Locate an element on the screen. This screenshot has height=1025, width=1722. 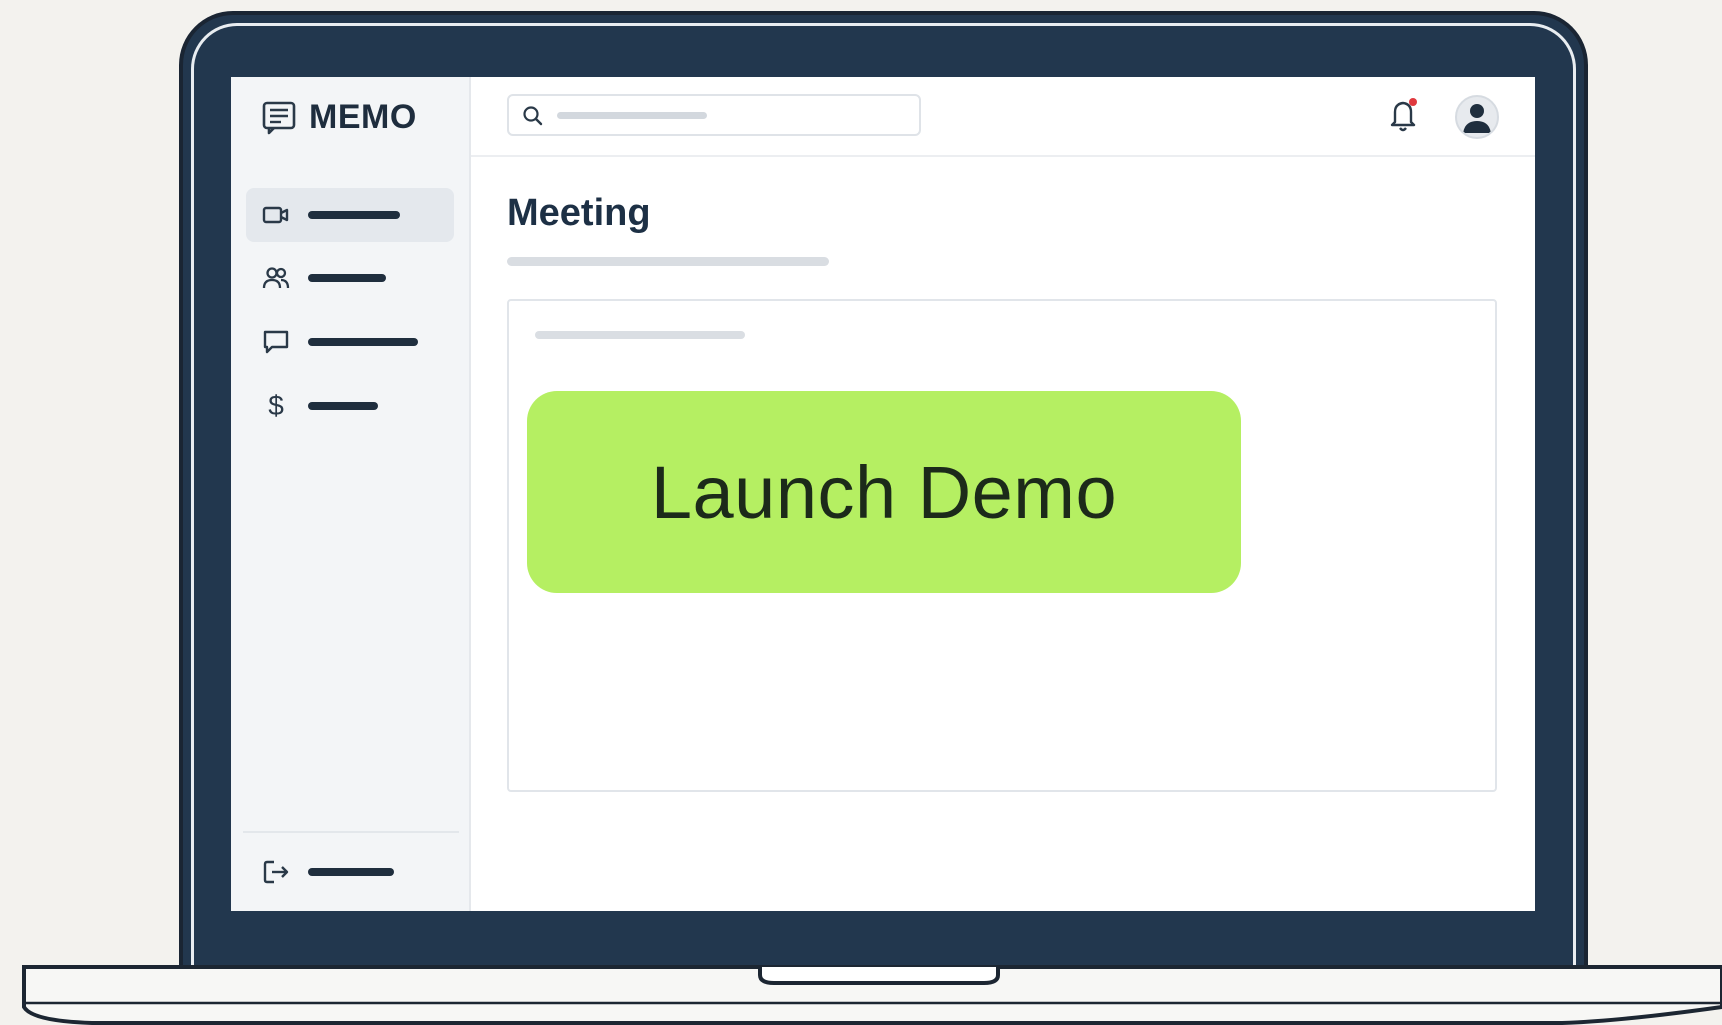
sidebar-item-people is located at coordinates (350, 278).